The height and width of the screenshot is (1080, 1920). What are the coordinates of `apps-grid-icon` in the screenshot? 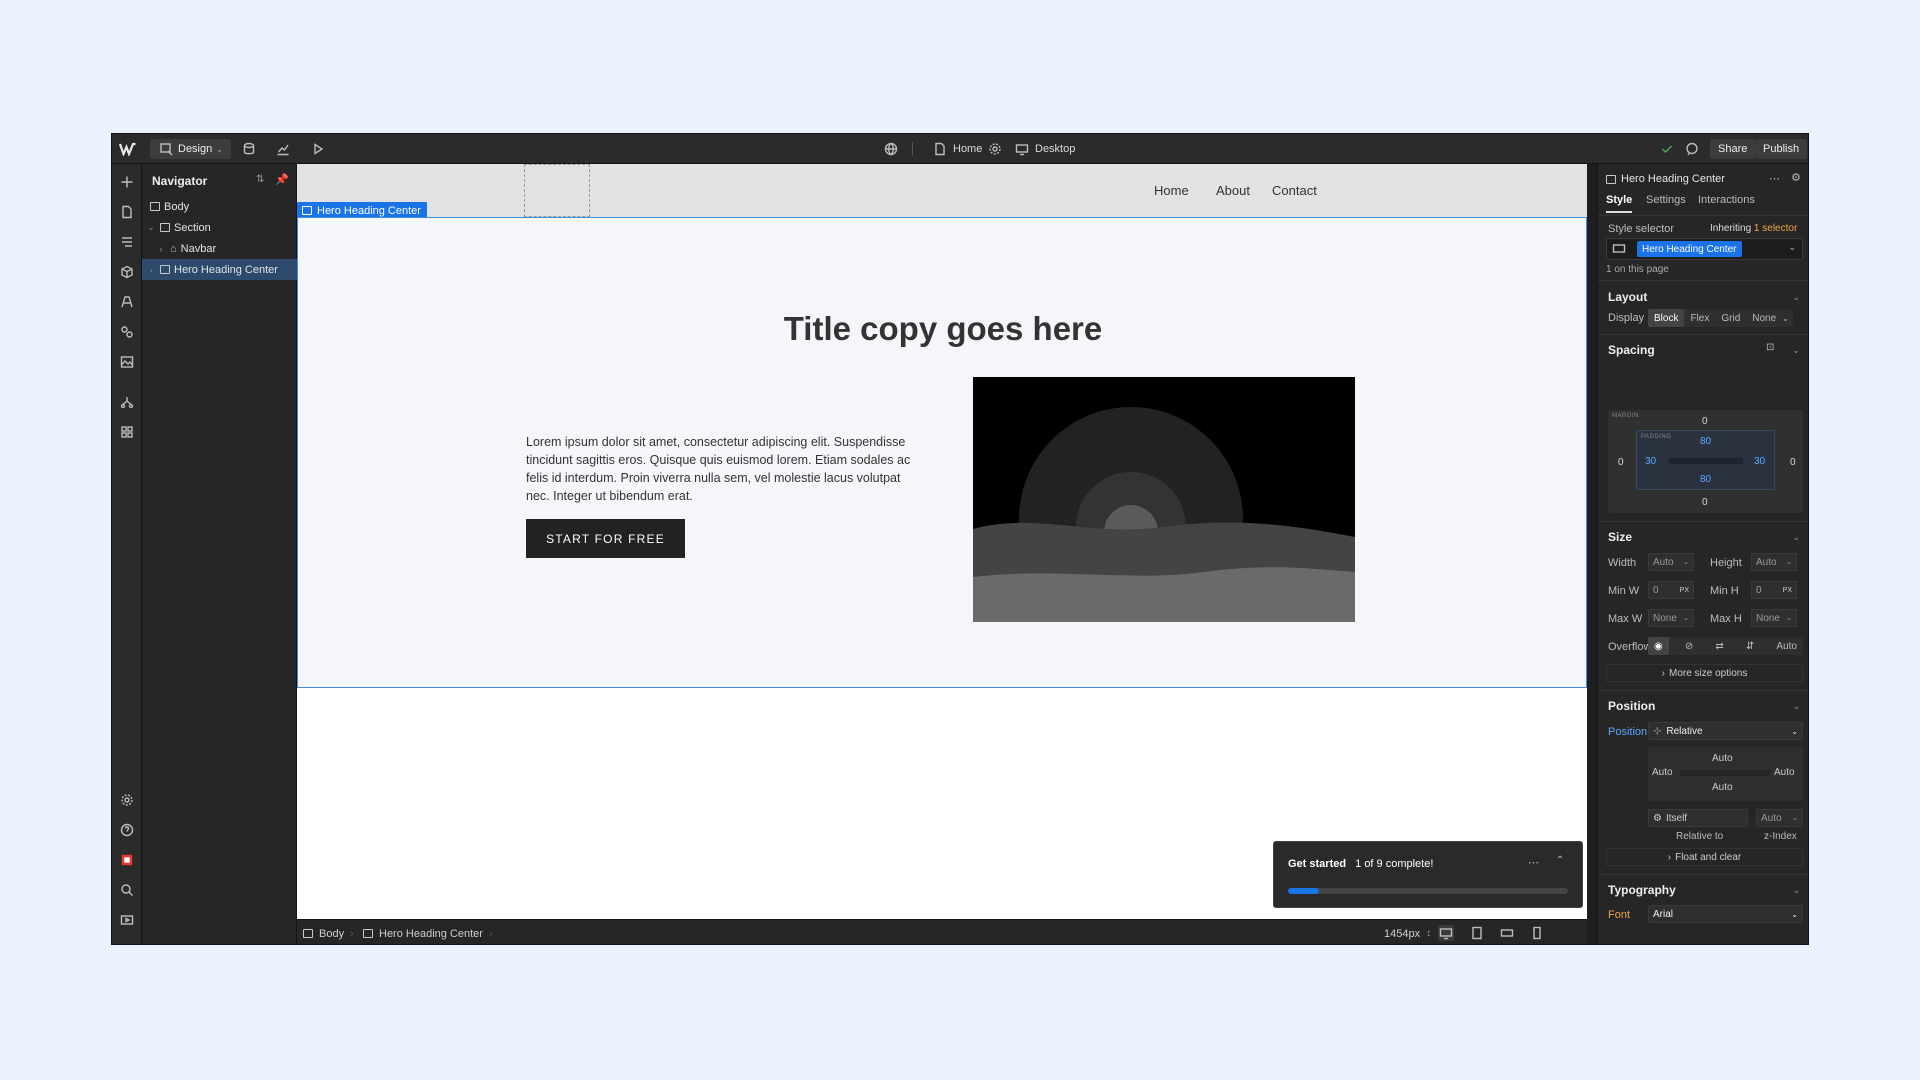 It's located at (127, 432).